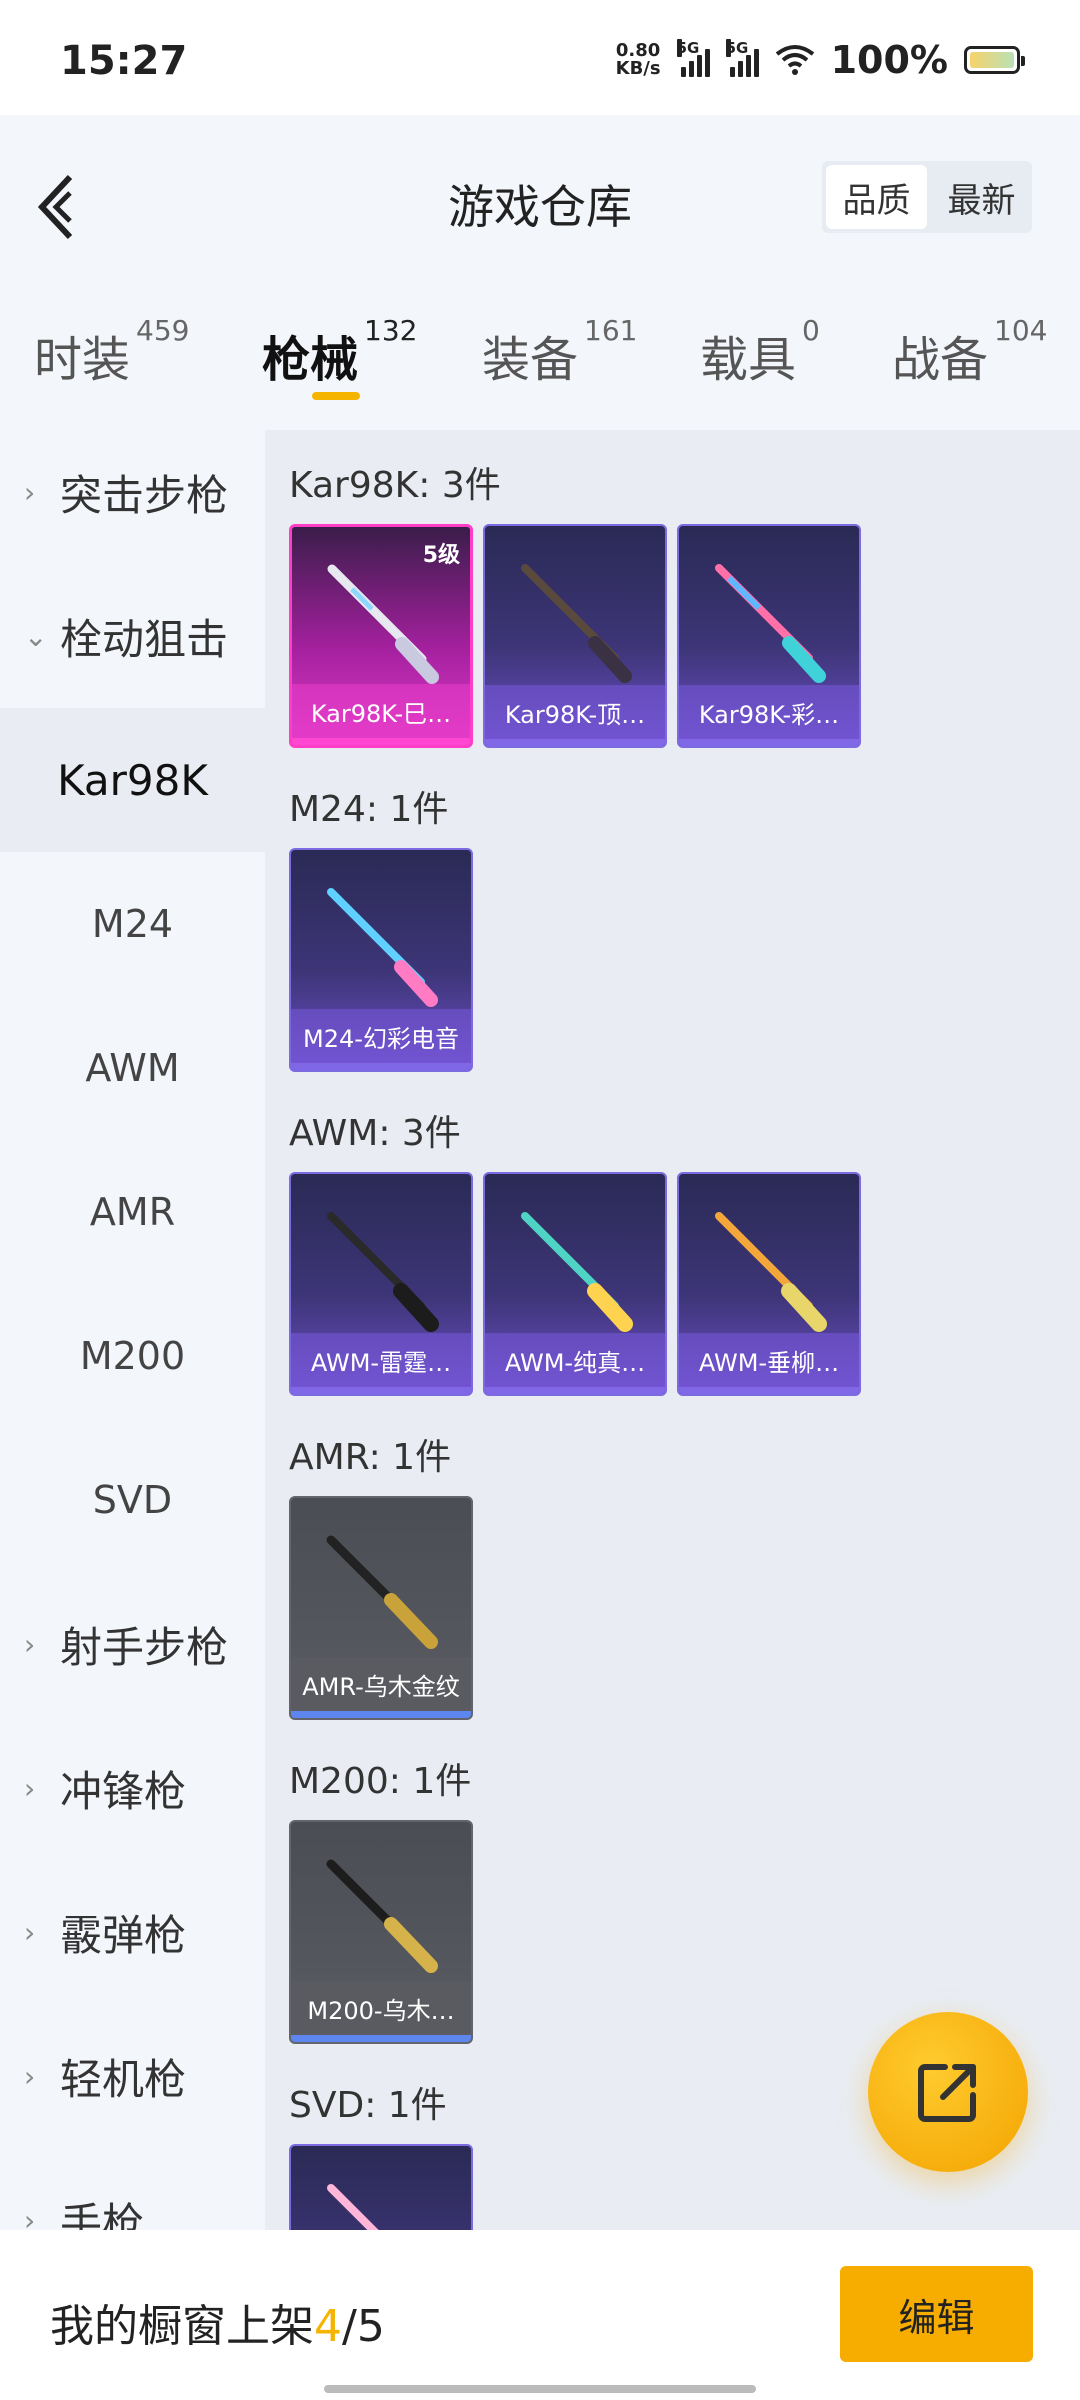 The width and height of the screenshot is (1080, 2400). What do you see at coordinates (123, 2079) in the screenshot?
I see `sidebar-item-label: 轻机枪` at bounding box center [123, 2079].